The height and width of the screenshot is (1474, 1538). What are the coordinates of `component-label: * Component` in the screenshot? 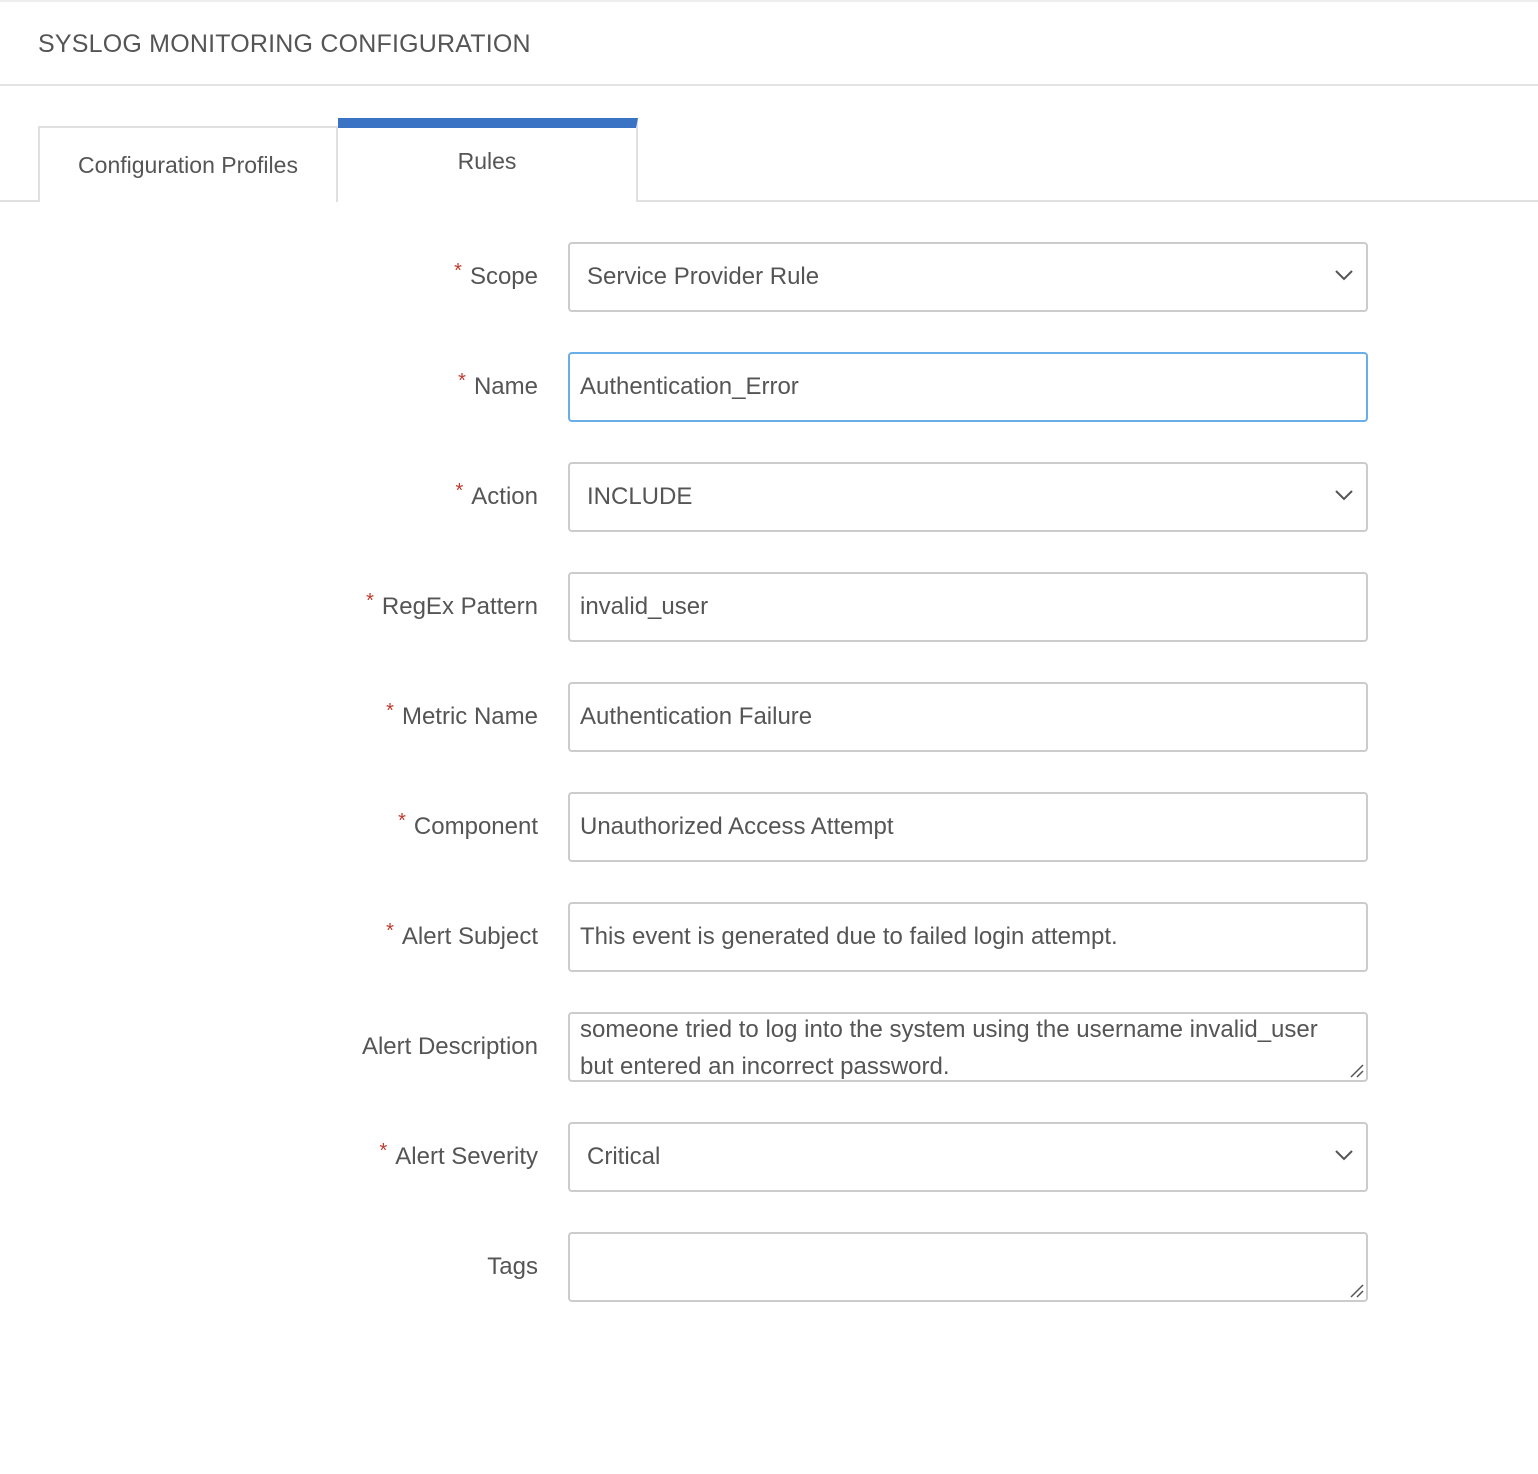 It's located at (468, 825).